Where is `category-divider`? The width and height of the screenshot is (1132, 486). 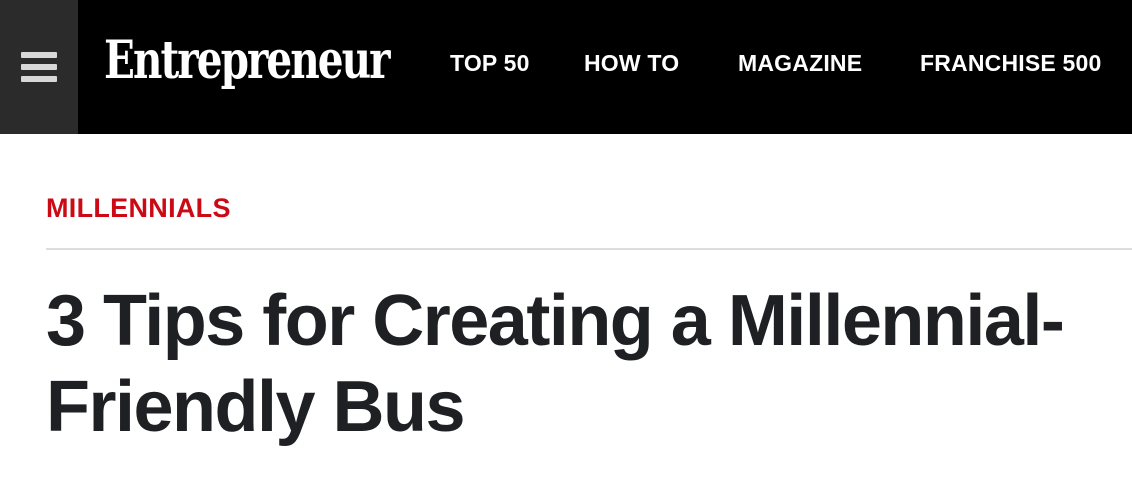
category-divider is located at coordinates (589, 249).